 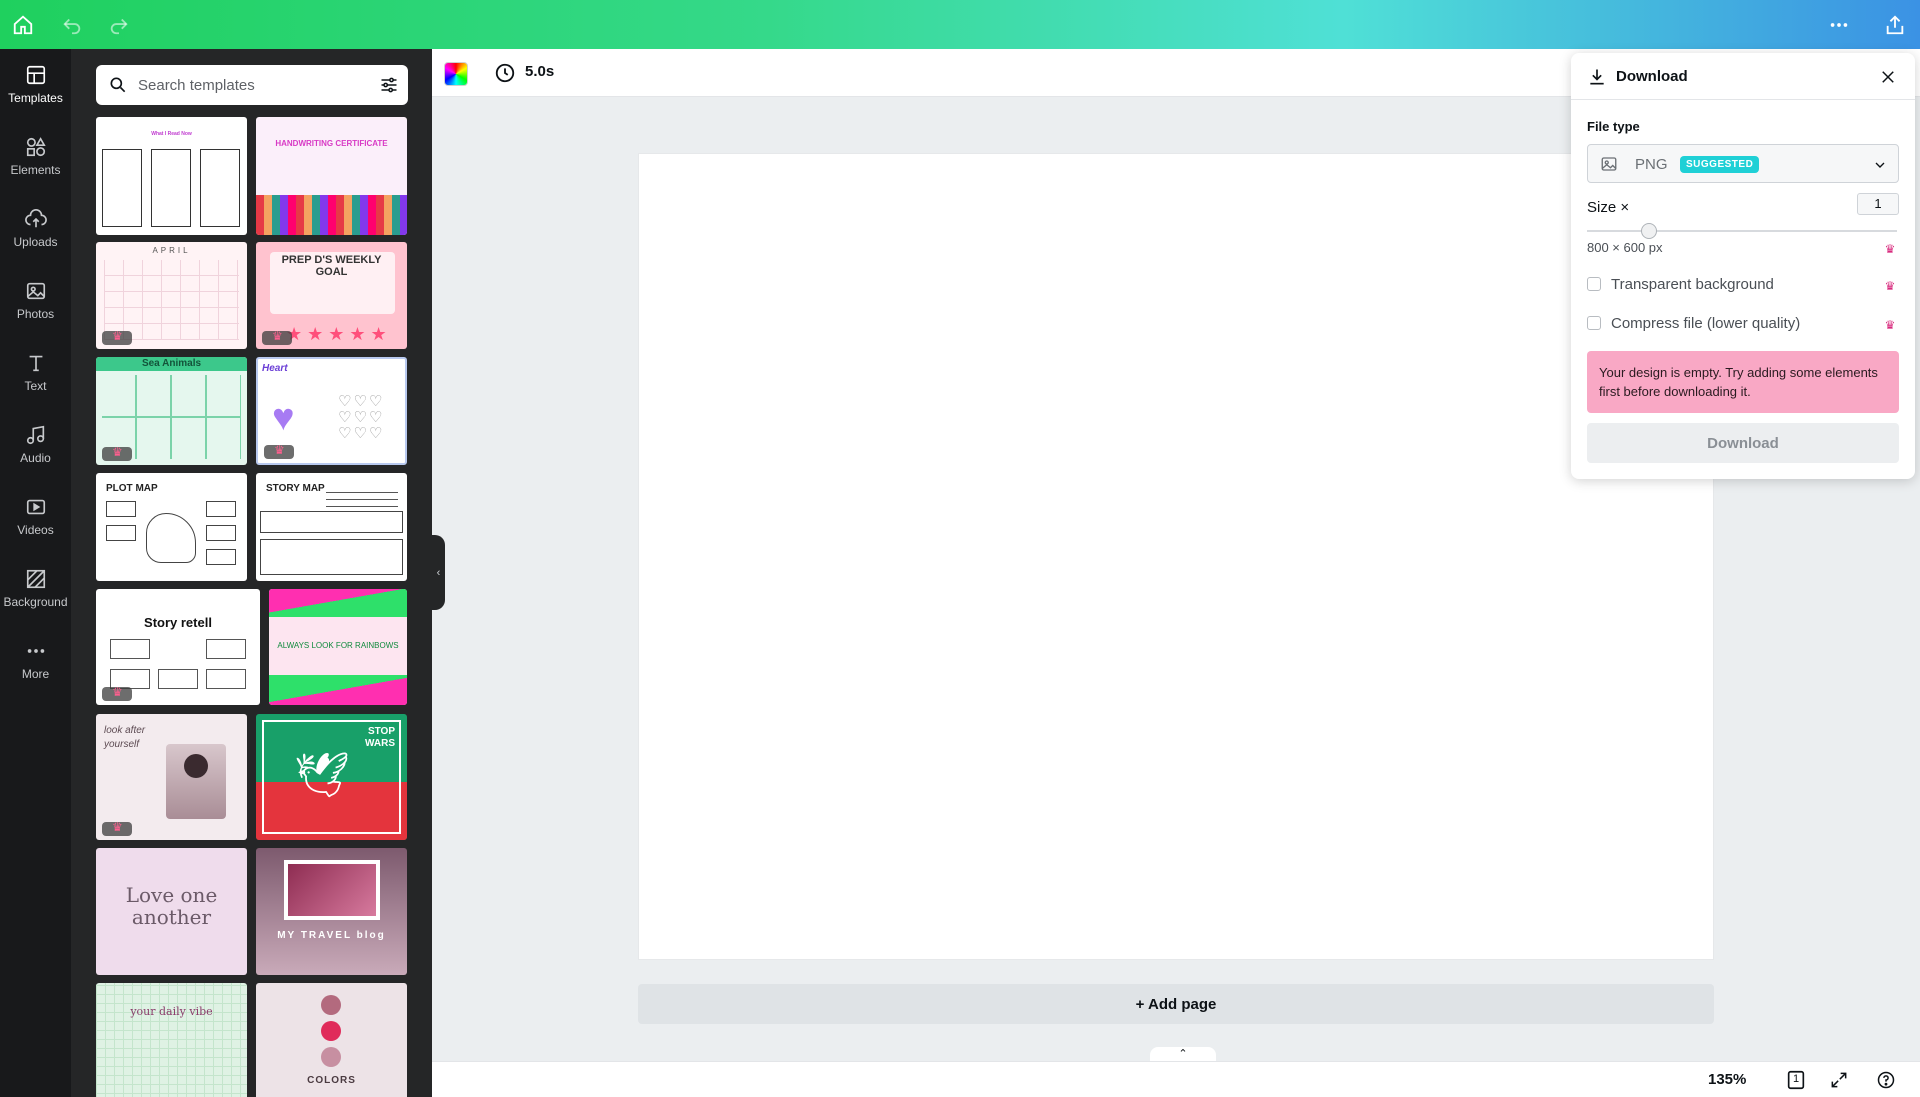 I want to click on dimensions-text: 800 × 600 px, so click(x=1625, y=247).